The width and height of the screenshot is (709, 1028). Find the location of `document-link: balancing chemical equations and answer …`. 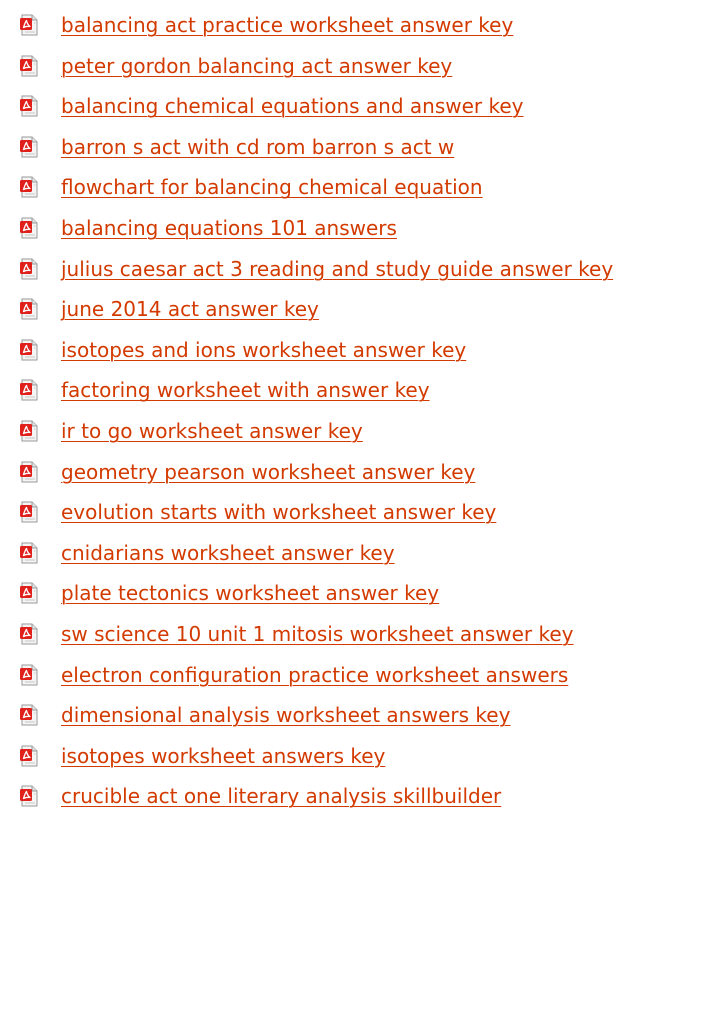

document-link: balancing chemical equations and answer … is located at coordinates (292, 106).